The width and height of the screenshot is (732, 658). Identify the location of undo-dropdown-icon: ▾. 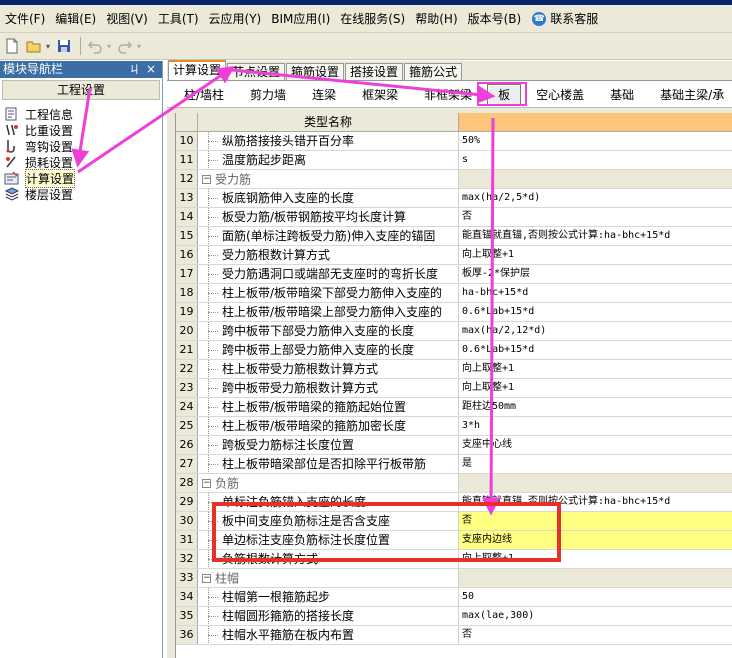
(109, 46).